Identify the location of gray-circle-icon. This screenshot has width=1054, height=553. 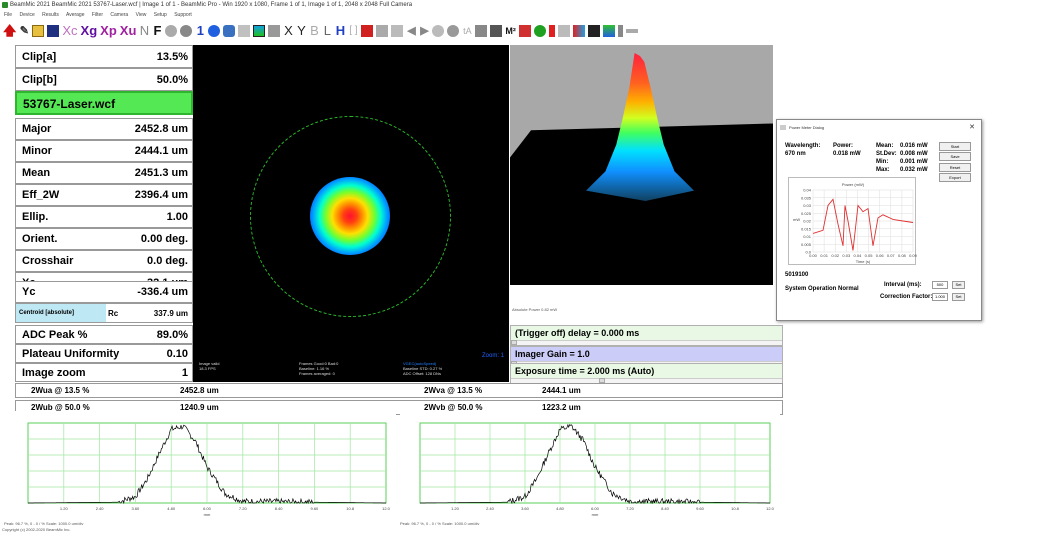
(171, 31).